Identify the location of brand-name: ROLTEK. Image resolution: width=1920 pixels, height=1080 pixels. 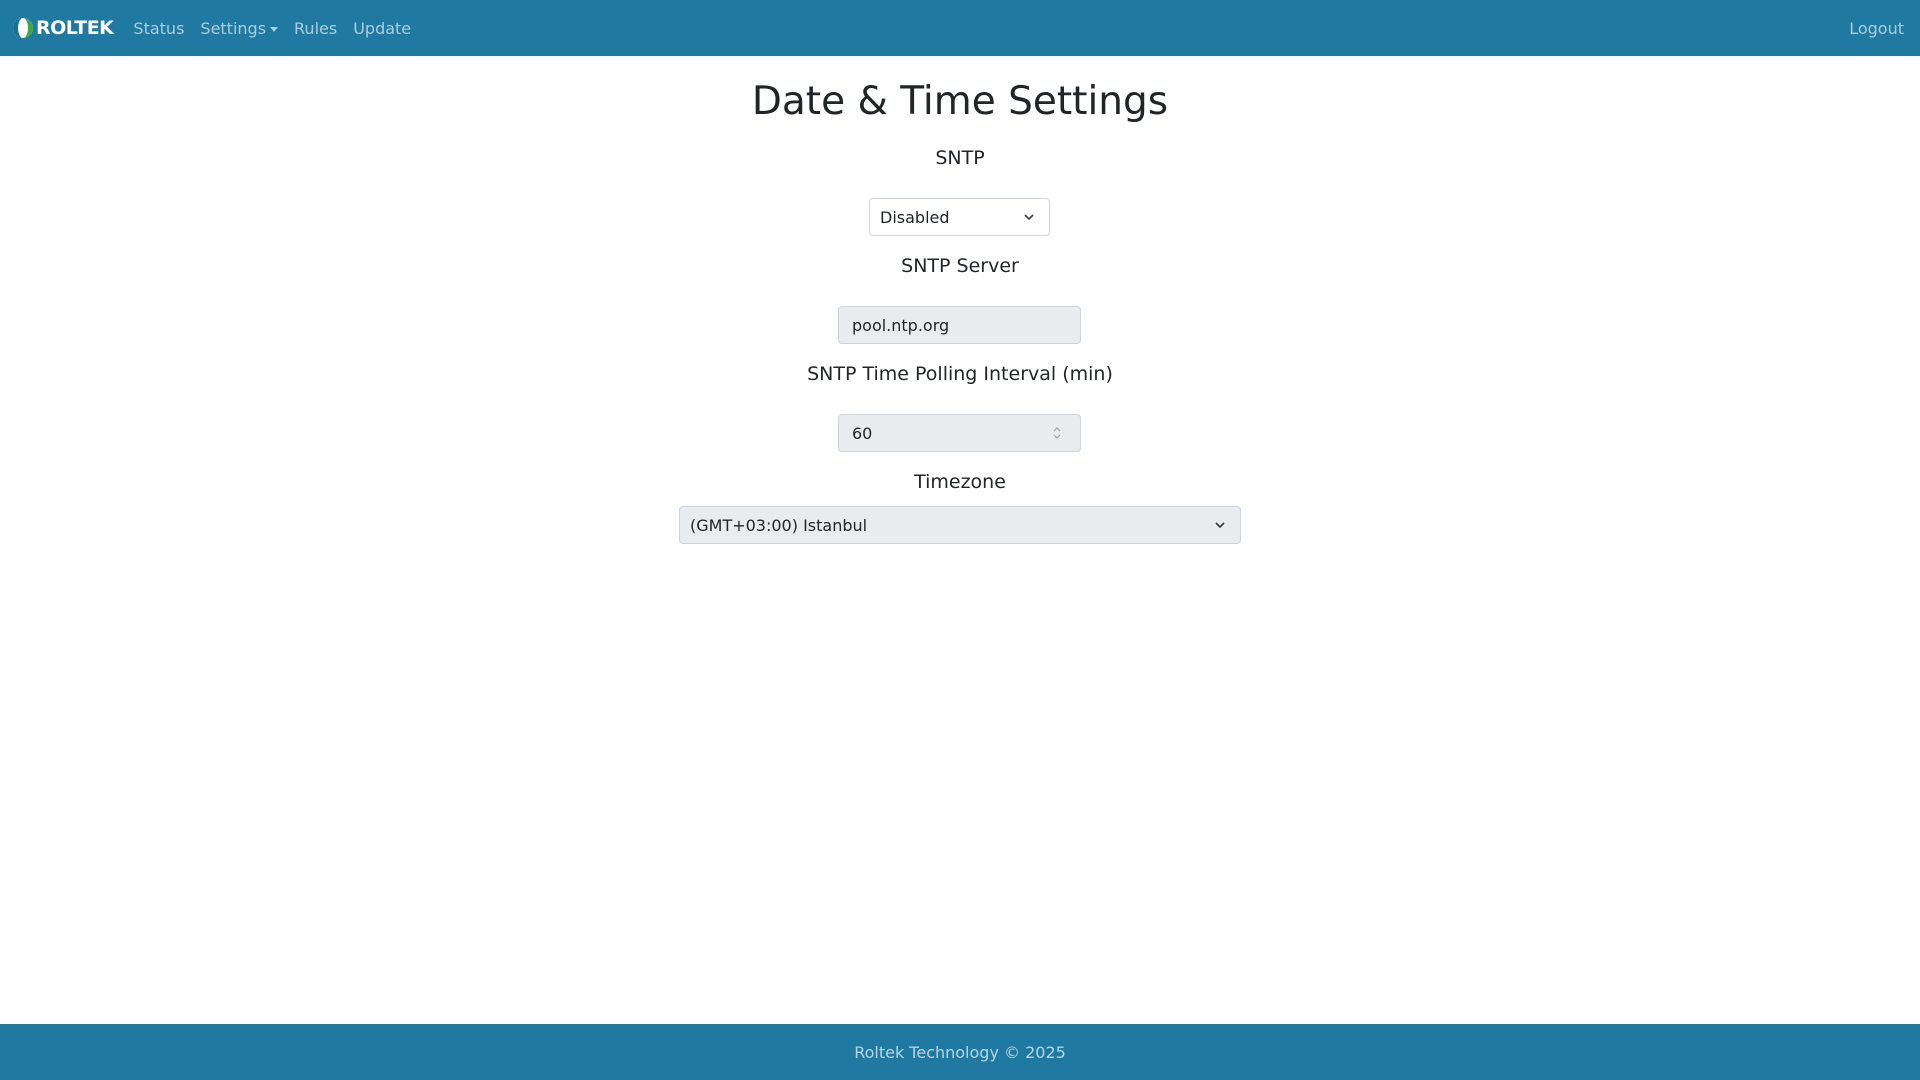
(75, 28).